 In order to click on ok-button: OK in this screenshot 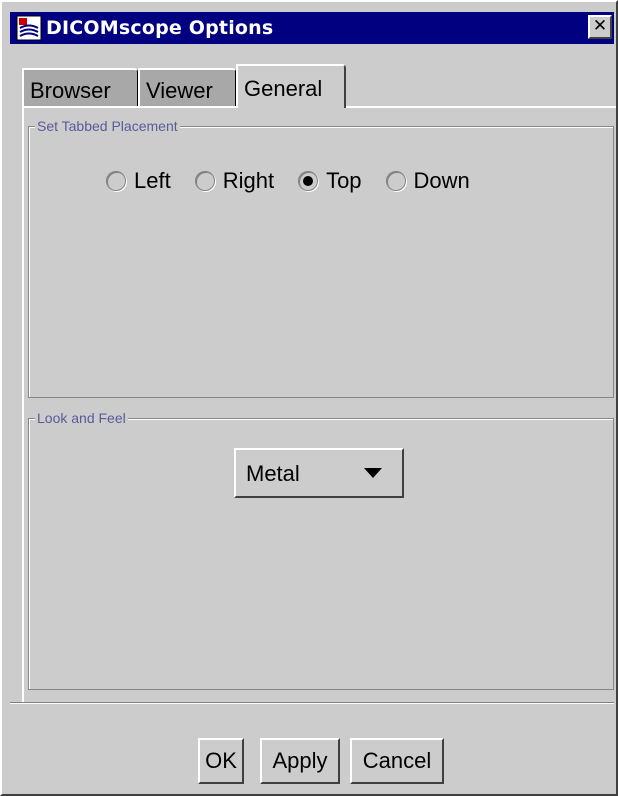, I will do `click(221, 761)`.